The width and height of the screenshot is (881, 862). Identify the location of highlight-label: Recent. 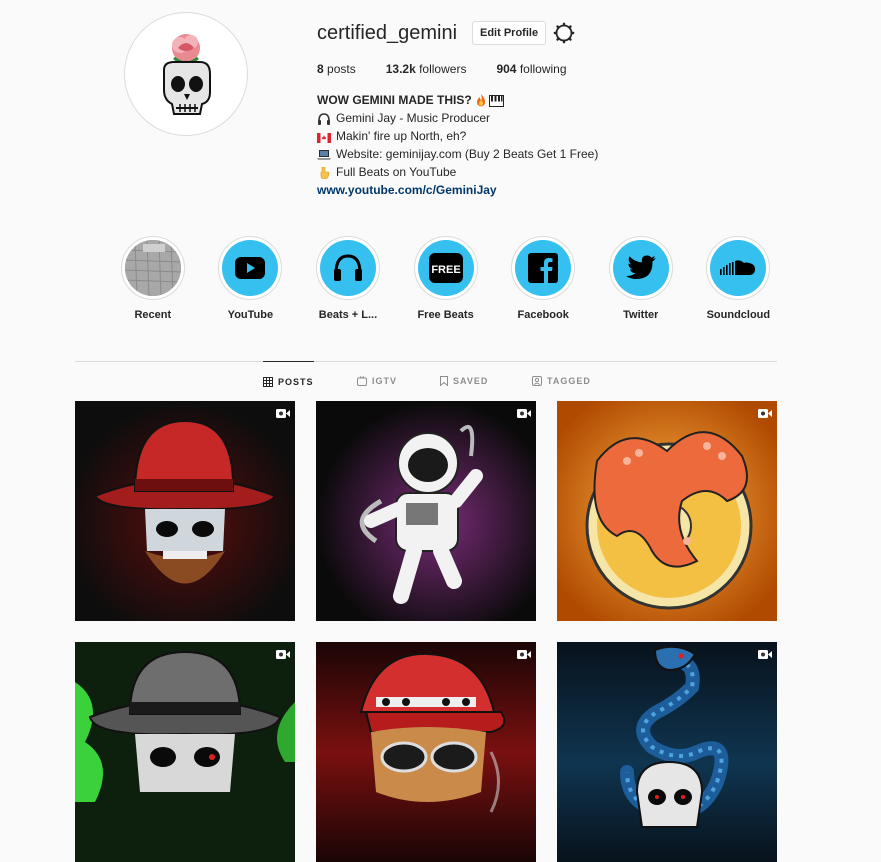
(153, 315).